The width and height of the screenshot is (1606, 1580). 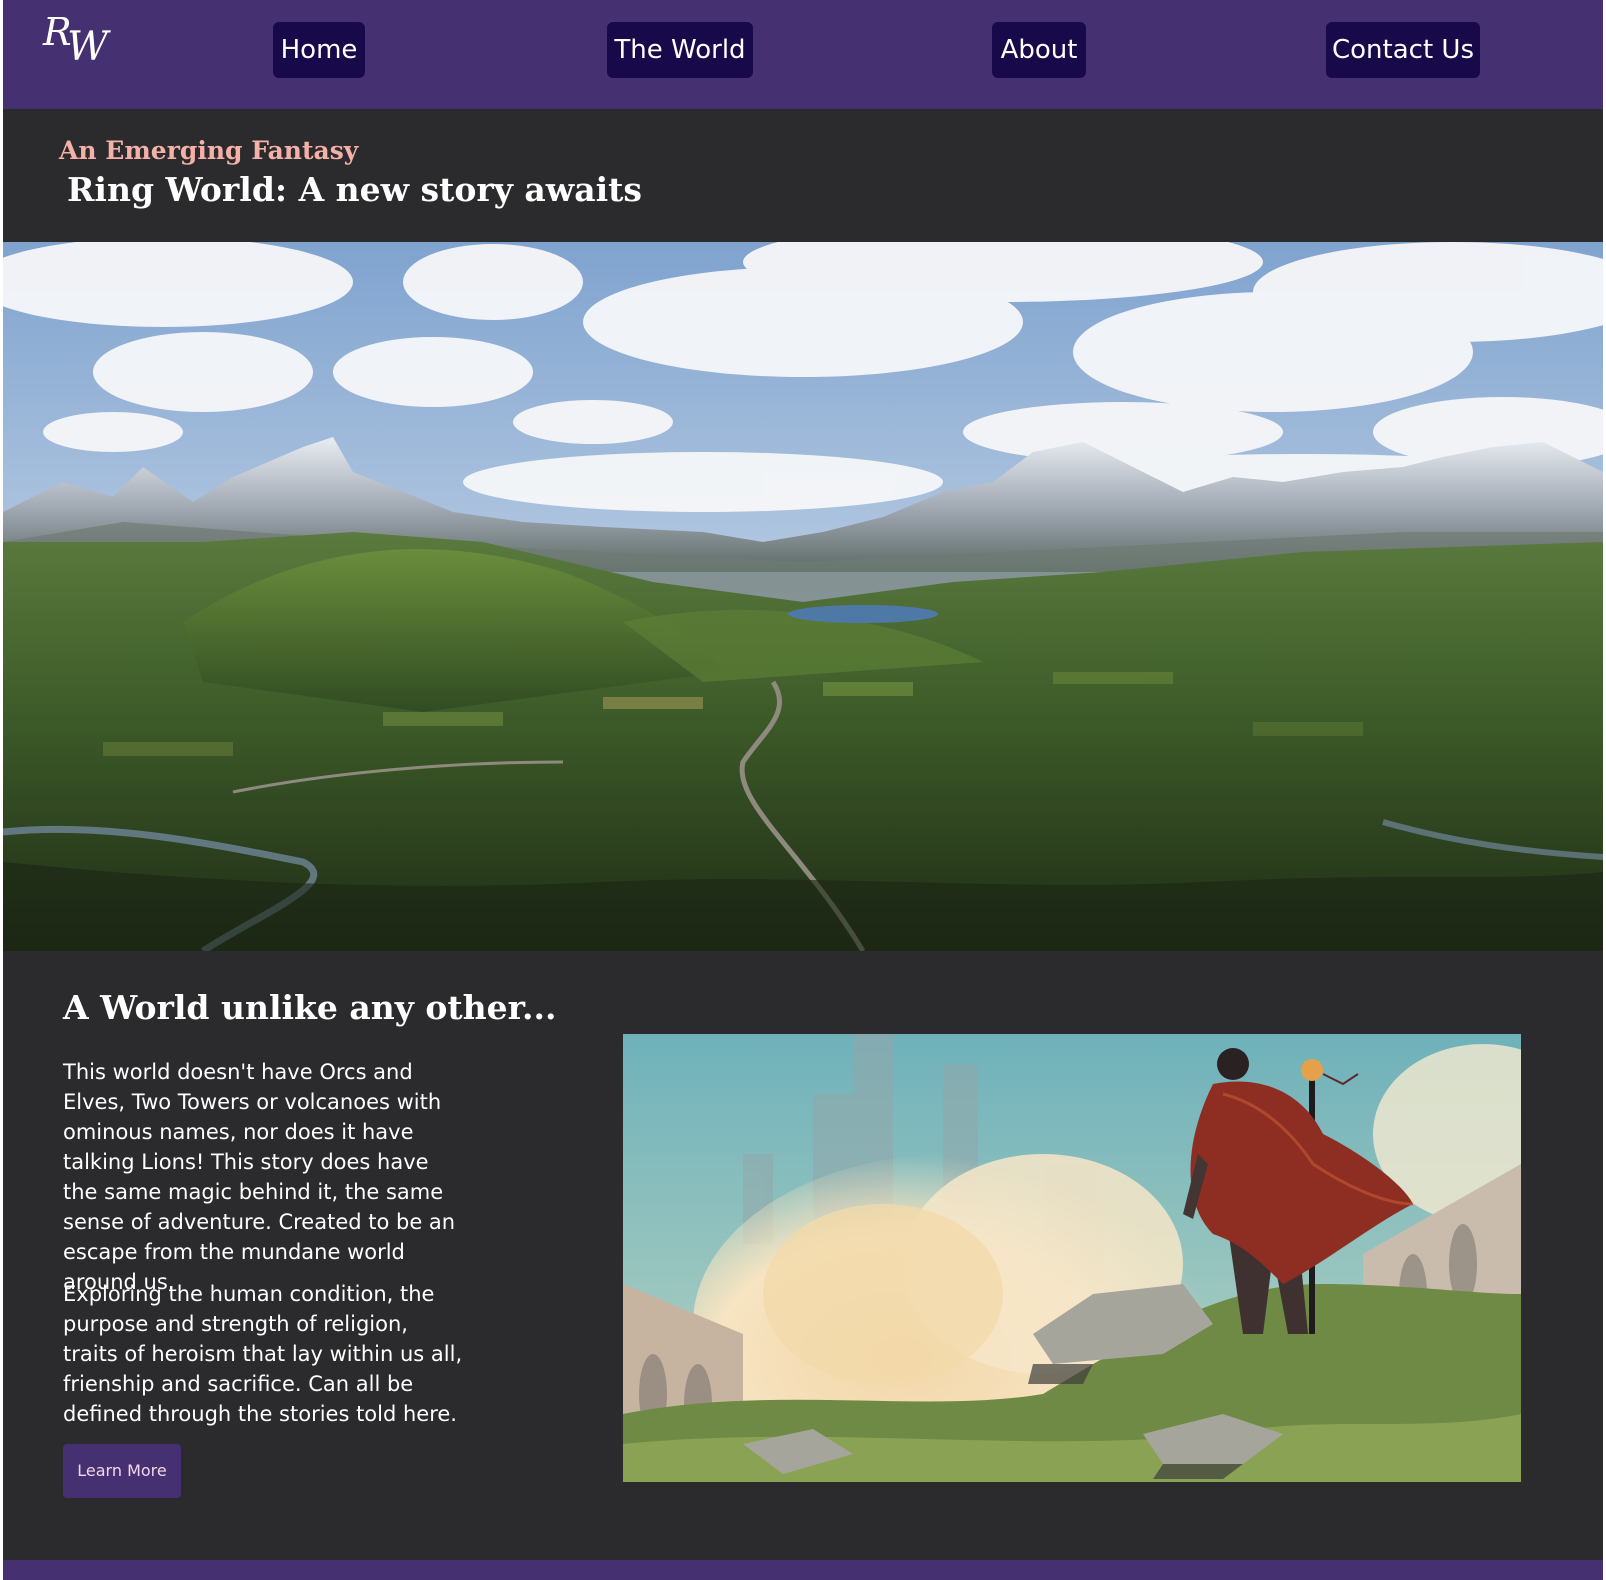 I want to click on hero-eyebrow: An Emerging Fantasy, so click(x=209, y=150).